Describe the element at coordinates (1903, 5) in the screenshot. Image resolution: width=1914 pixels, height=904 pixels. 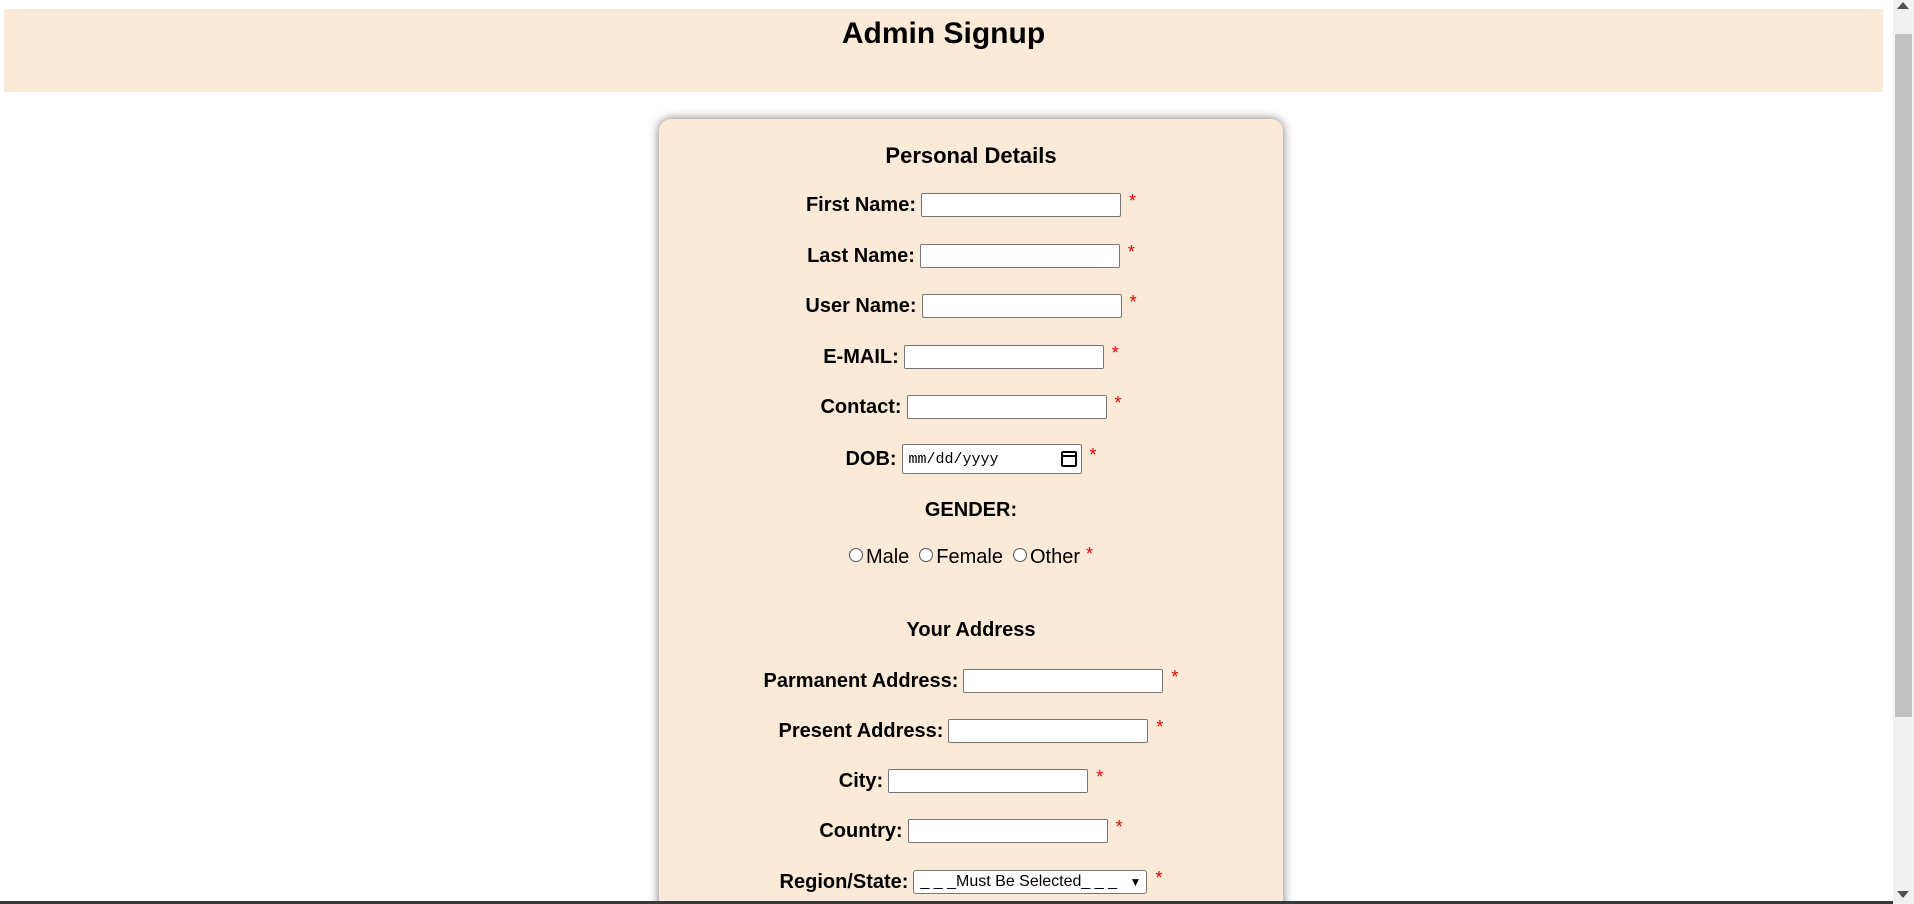
I see `scroll-up-arrow-icon` at that location.